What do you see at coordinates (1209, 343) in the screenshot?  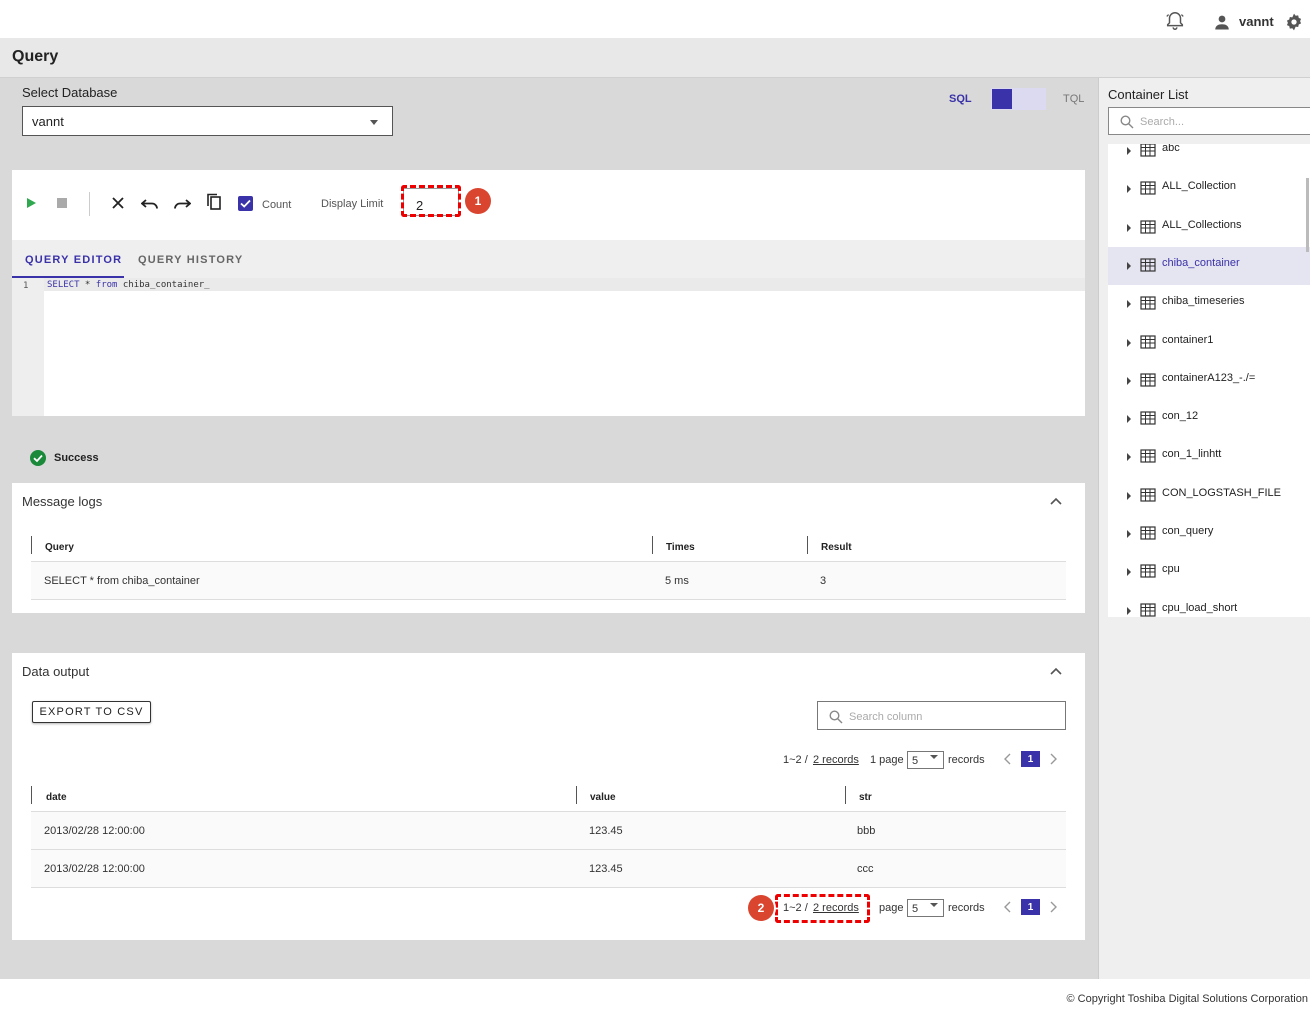 I see `container-list-item: container1` at bounding box center [1209, 343].